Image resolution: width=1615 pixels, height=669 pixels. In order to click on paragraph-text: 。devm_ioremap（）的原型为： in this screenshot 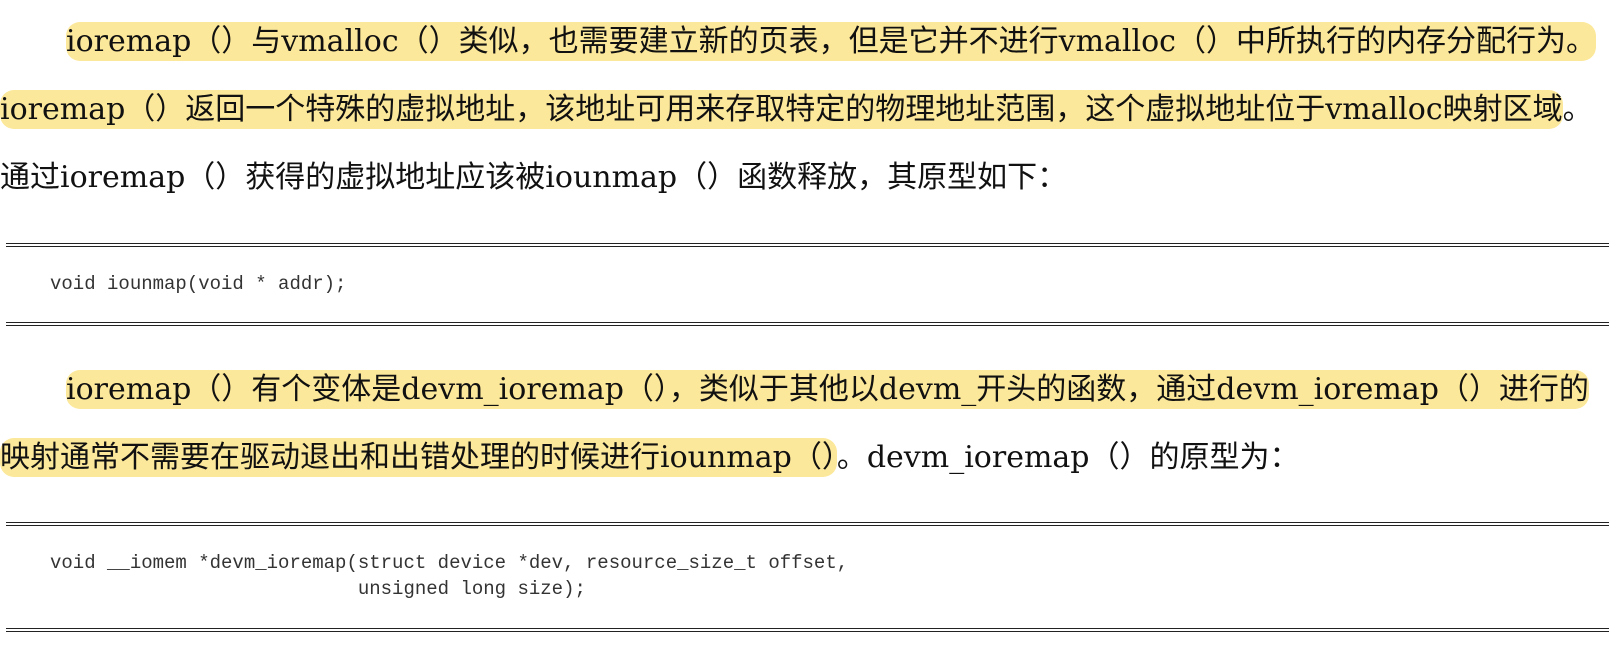, I will do `click(1068, 457)`.